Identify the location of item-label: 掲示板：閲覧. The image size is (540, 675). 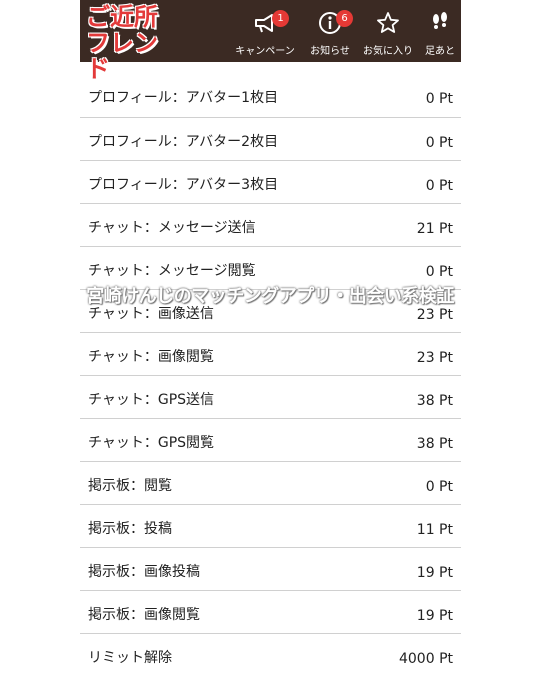
(130, 486).